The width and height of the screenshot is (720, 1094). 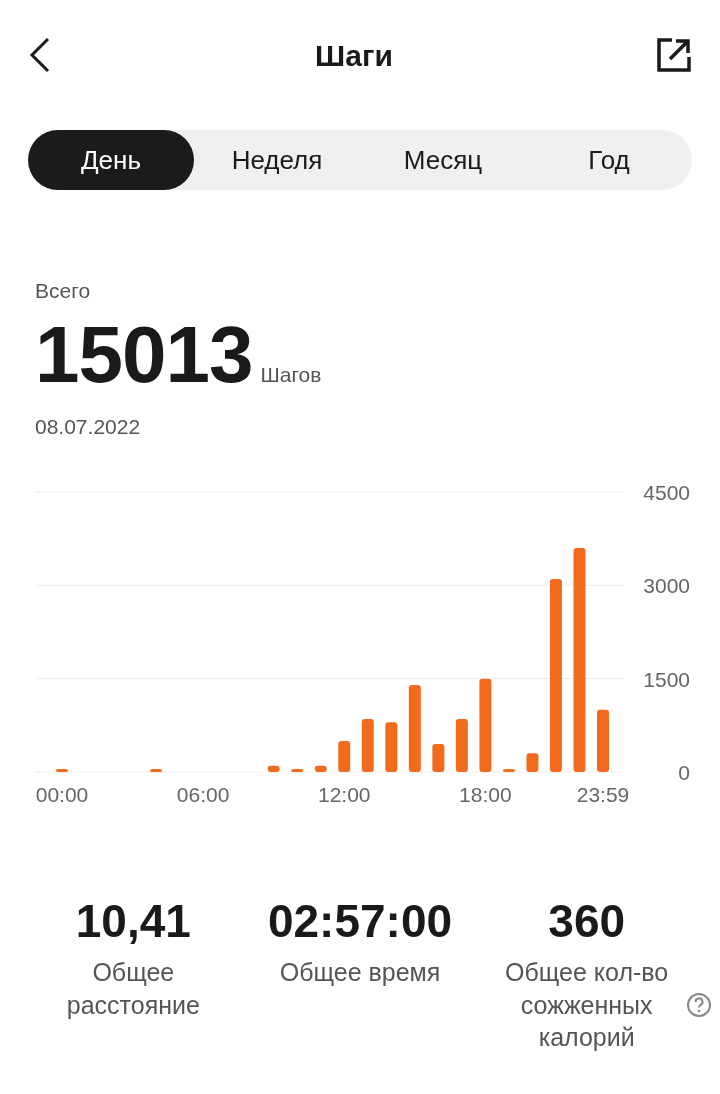 What do you see at coordinates (40, 55) in the screenshot?
I see `back-icon` at bounding box center [40, 55].